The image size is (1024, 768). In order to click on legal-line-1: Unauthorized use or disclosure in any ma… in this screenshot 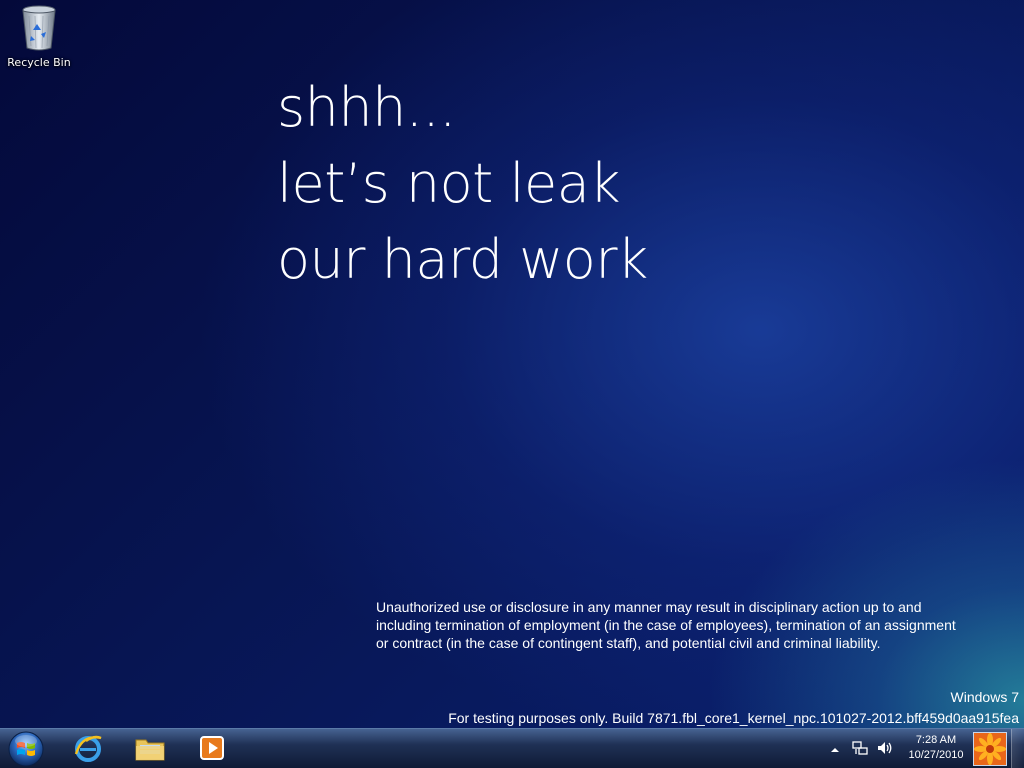, I will do `click(649, 607)`.